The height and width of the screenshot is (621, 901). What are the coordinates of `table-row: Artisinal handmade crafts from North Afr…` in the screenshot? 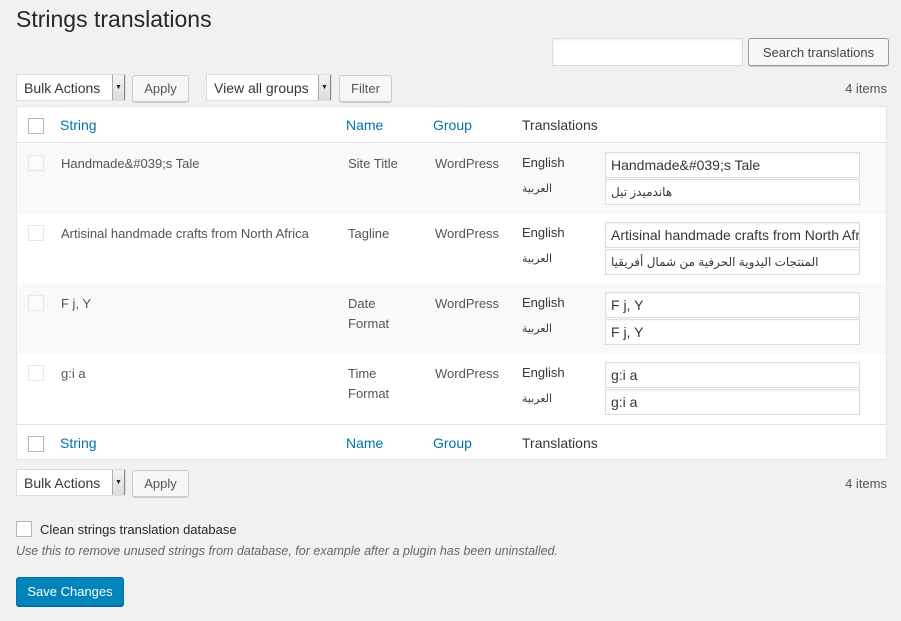 It's located at (451, 249).